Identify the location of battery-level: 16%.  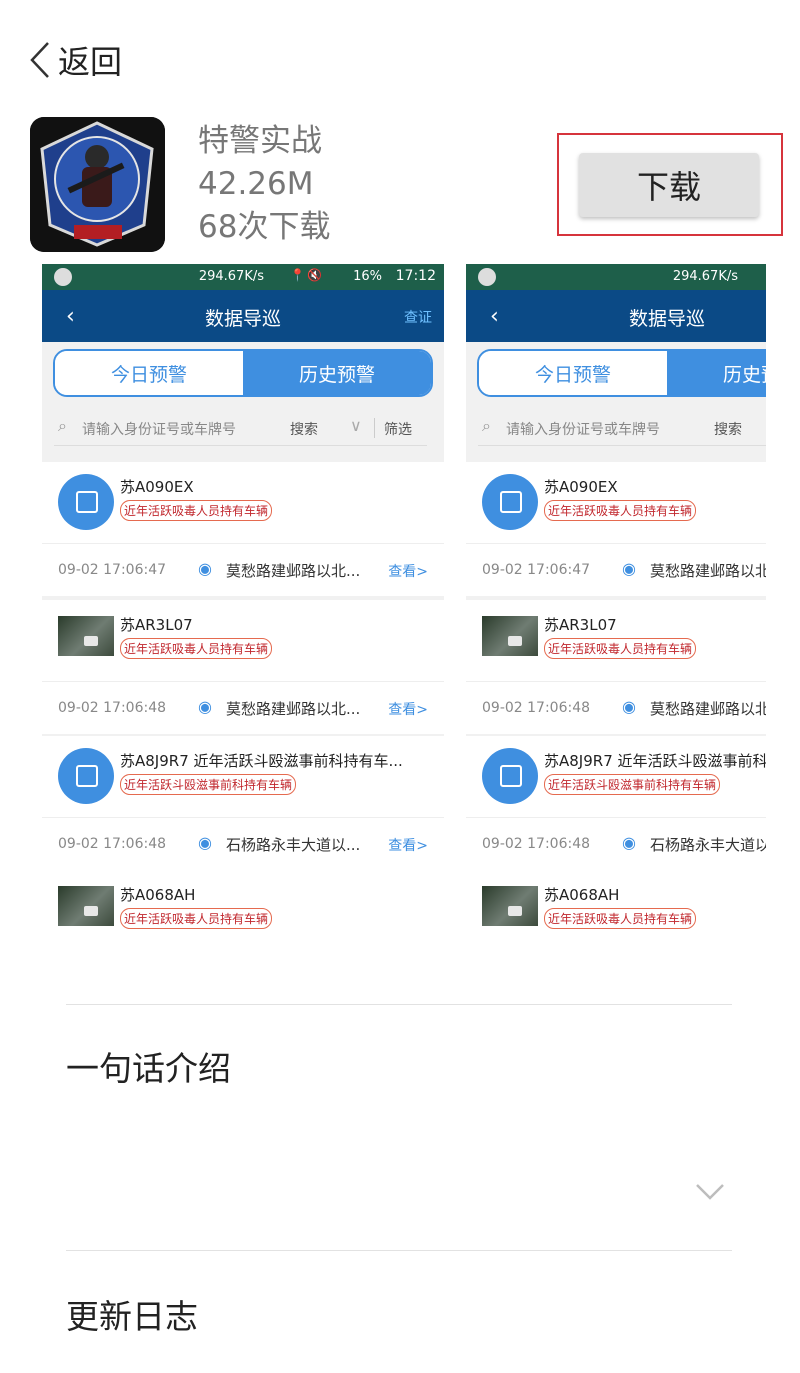
(367, 276).